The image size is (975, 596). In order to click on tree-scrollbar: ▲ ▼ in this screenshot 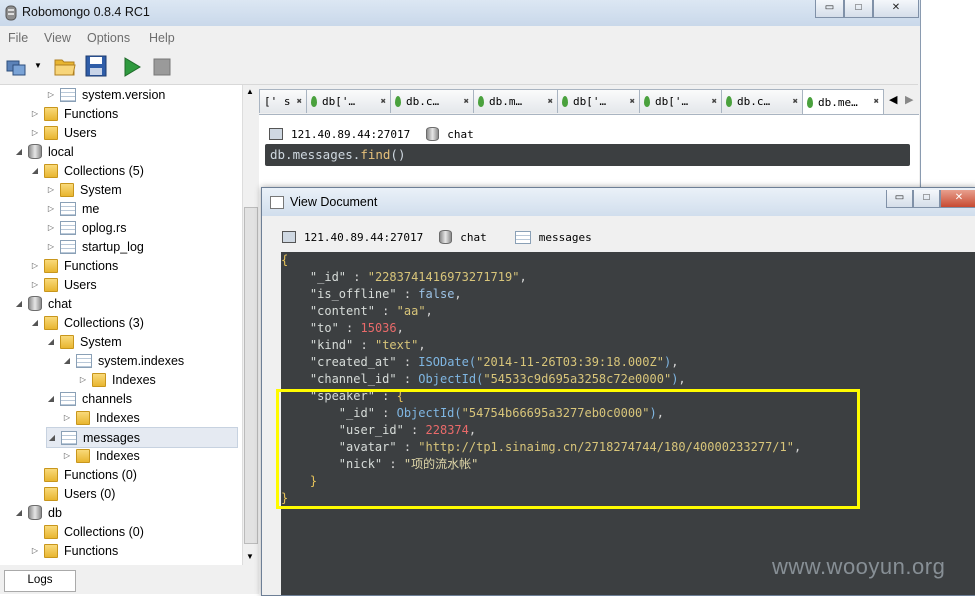, I will do `click(250, 325)`.